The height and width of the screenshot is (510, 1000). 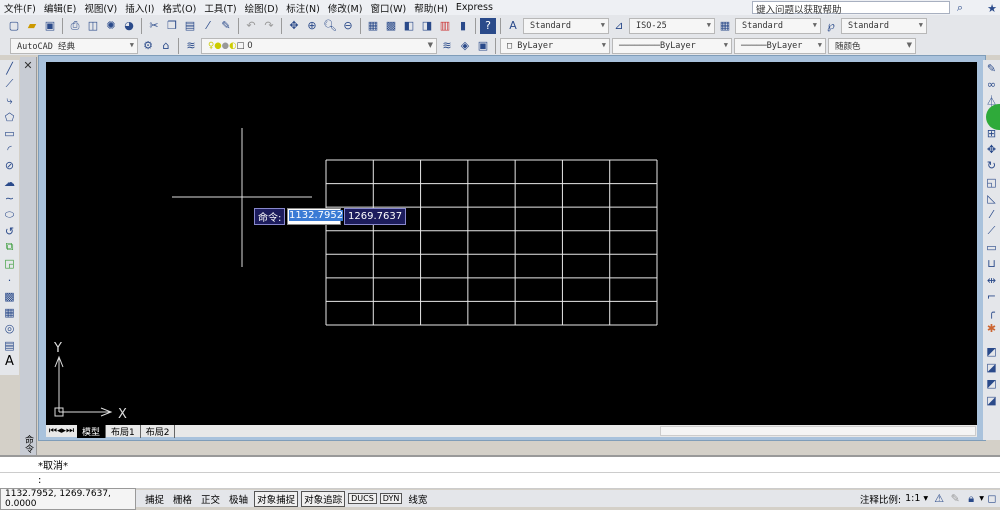 I want to click on join-icon: ⇹, so click(x=992, y=280).